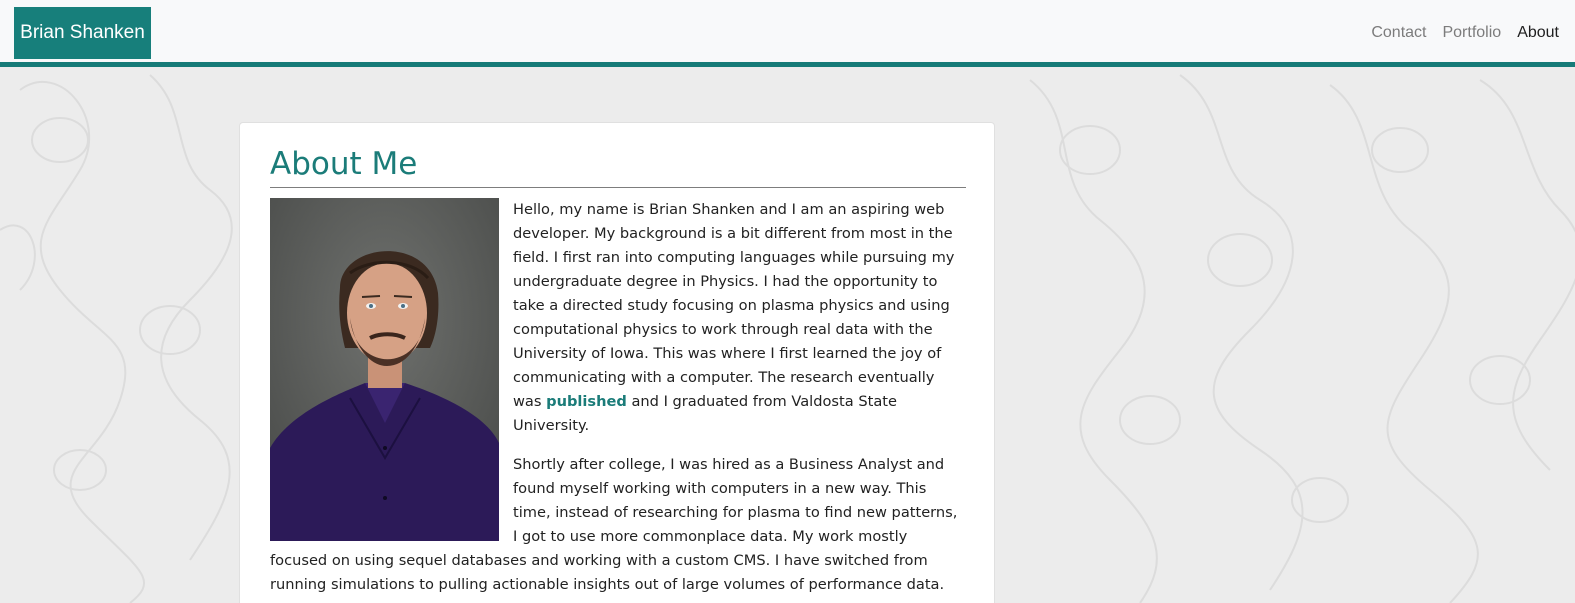 This screenshot has width=1575, height=603. I want to click on brand-logo-link: Brian Shanken, so click(82, 33).